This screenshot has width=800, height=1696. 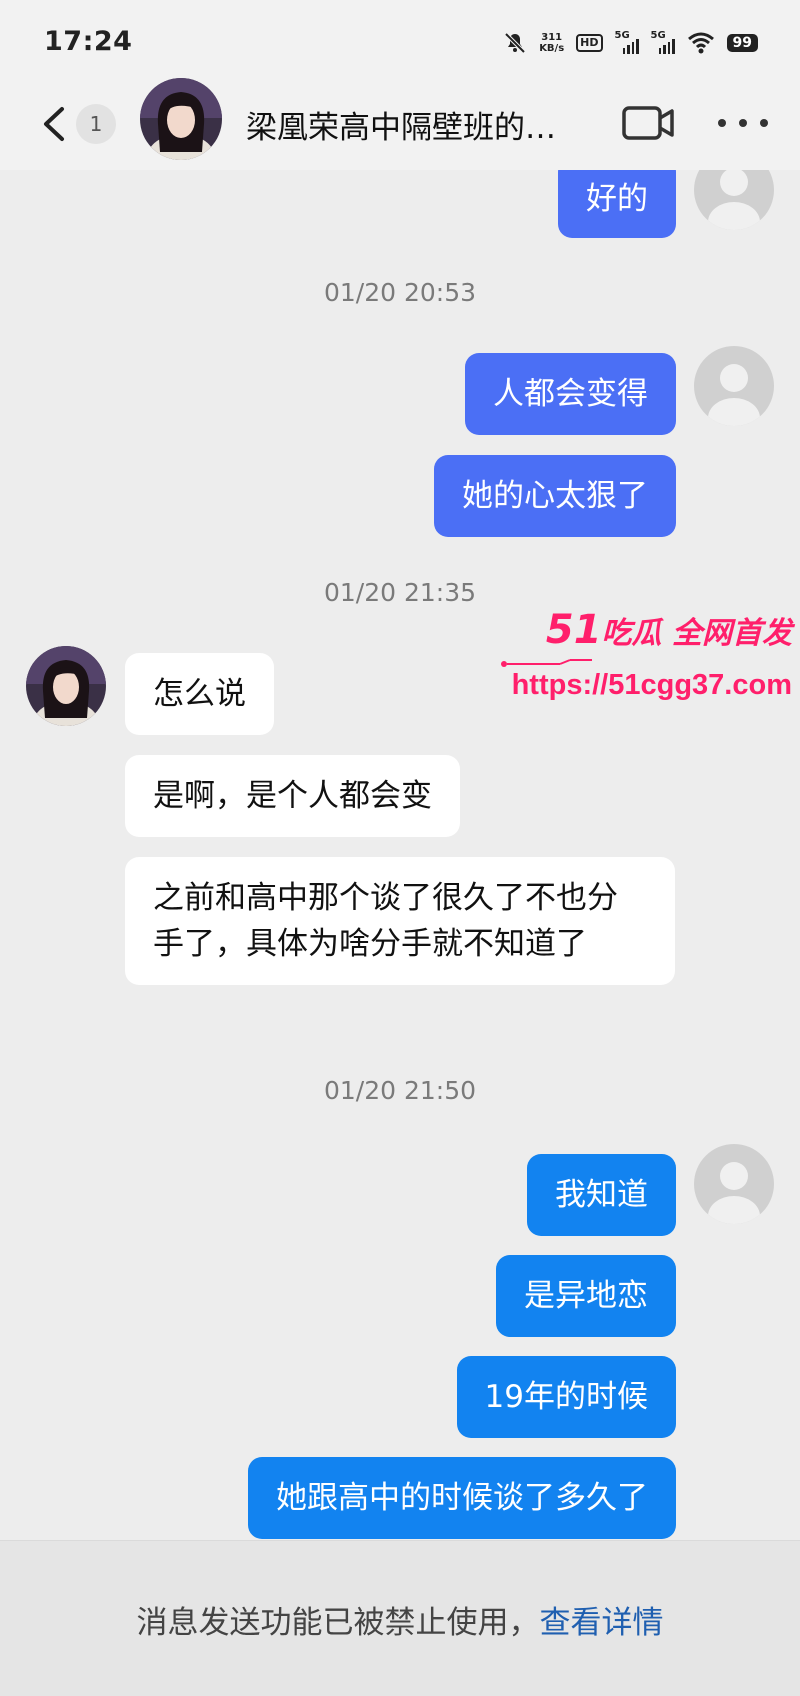 I want to click on watermark-brand: 51吃瓜 全网首发, so click(x=669, y=630).